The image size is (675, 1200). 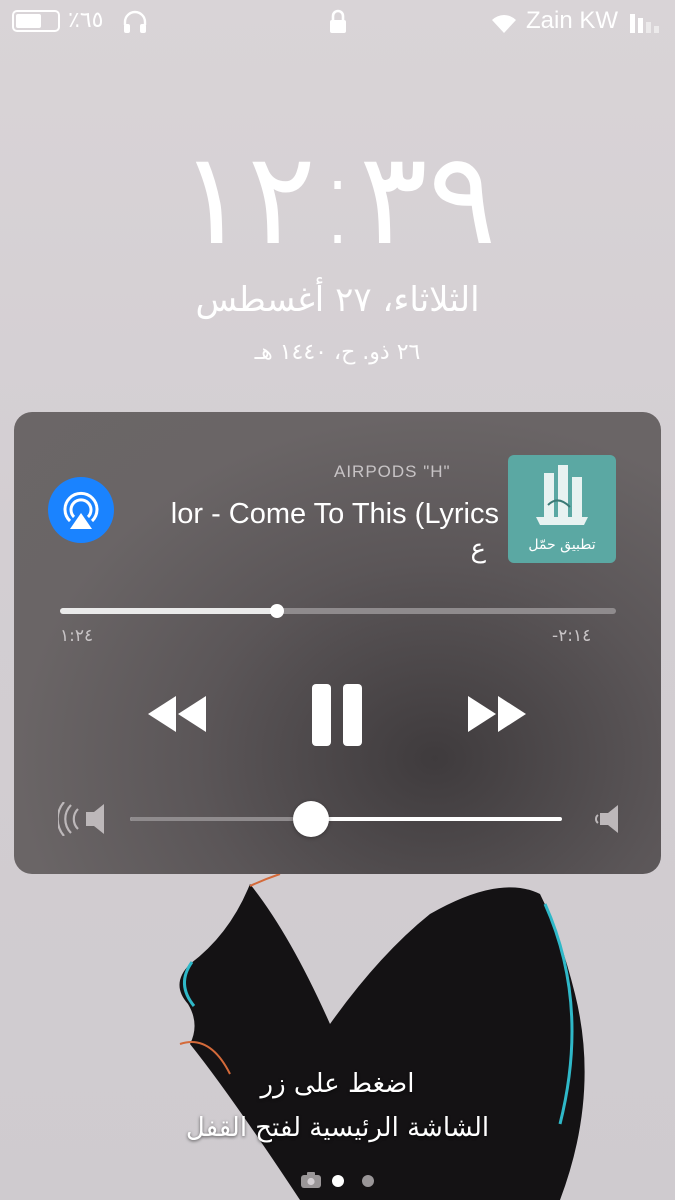 I want to click on volume-slider-fill, so click(x=221, y=819).